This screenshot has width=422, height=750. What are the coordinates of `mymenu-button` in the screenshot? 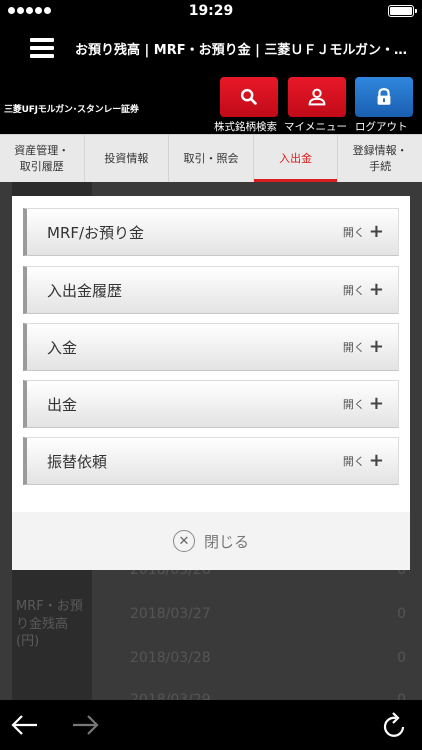 It's located at (317, 97).